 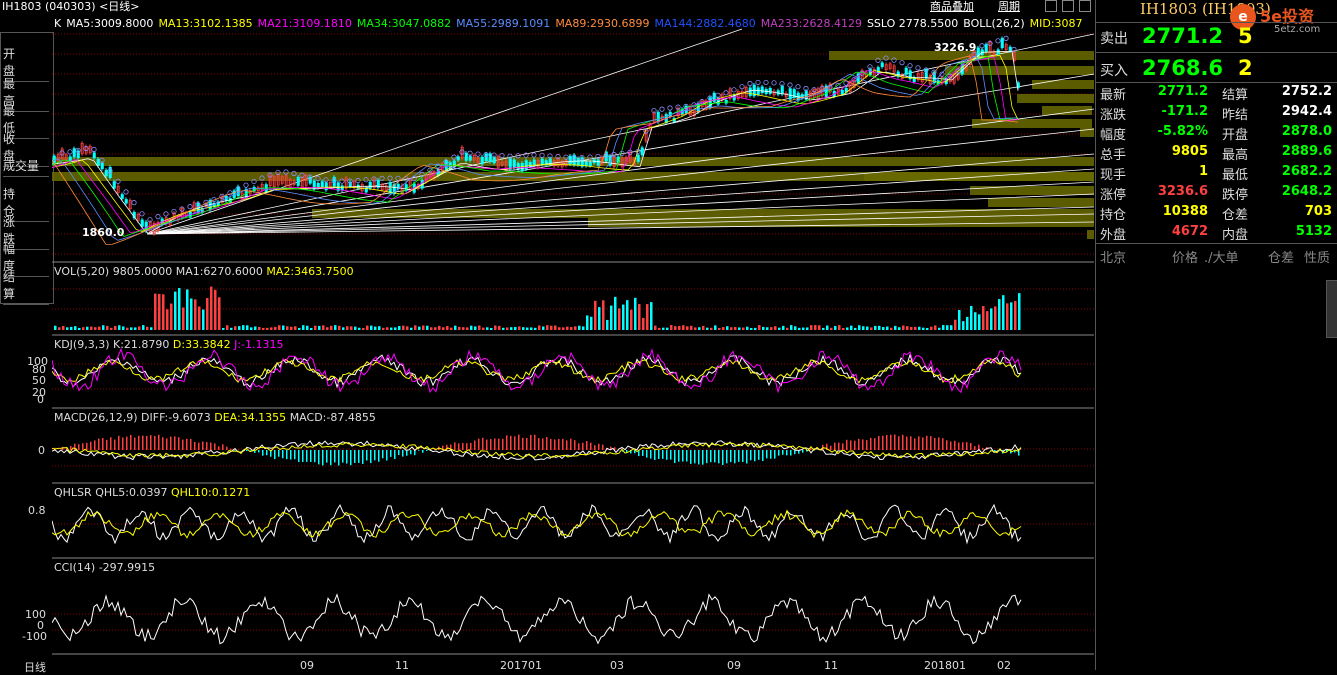 What do you see at coordinates (1113, 193) in the screenshot?
I see `quote-label-5a: 涨停` at bounding box center [1113, 193].